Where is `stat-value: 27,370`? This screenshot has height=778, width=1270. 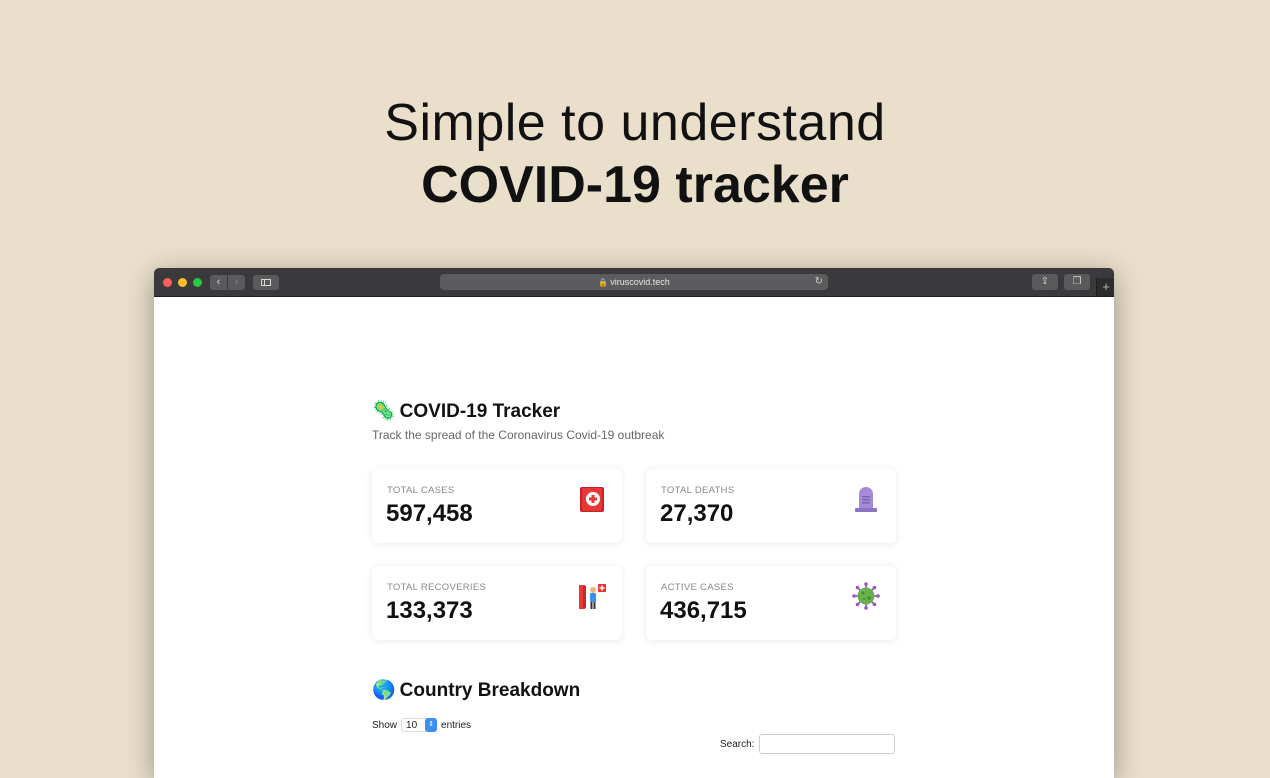
stat-value: 27,370 is located at coordinates (697, 513).